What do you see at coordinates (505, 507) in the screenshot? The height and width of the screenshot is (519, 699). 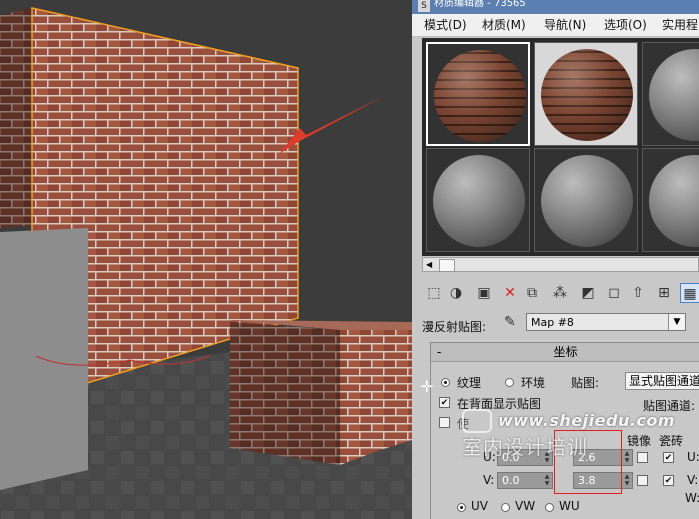 I see `radio-vw` at bounding box center [505, 507].